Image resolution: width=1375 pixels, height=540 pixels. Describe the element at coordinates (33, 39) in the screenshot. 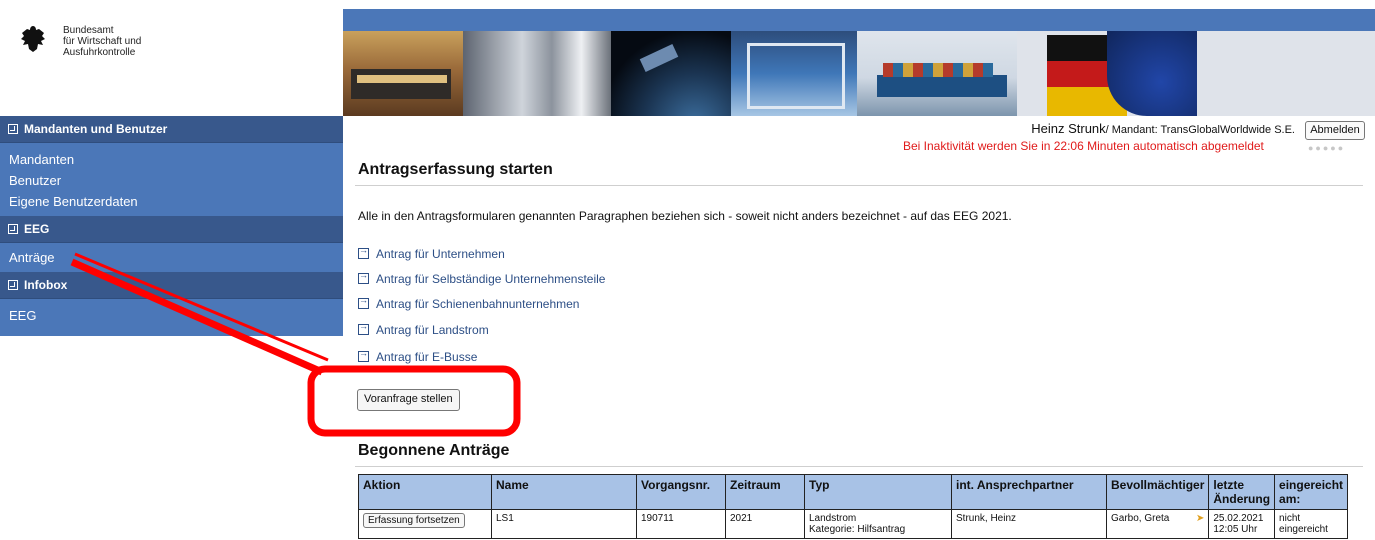

I see `federal-eagle-icon` at that location.